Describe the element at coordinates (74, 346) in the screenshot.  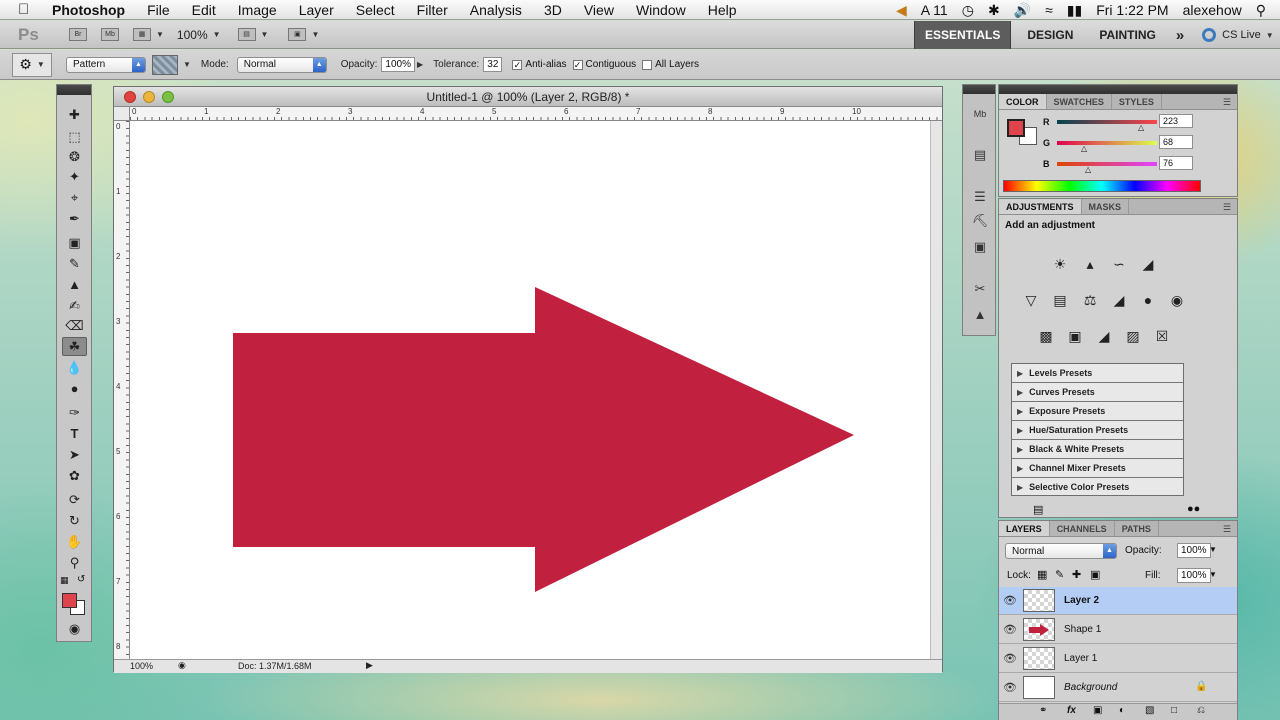
I see `paint-bucket-tool-icon: ☘` at that location.